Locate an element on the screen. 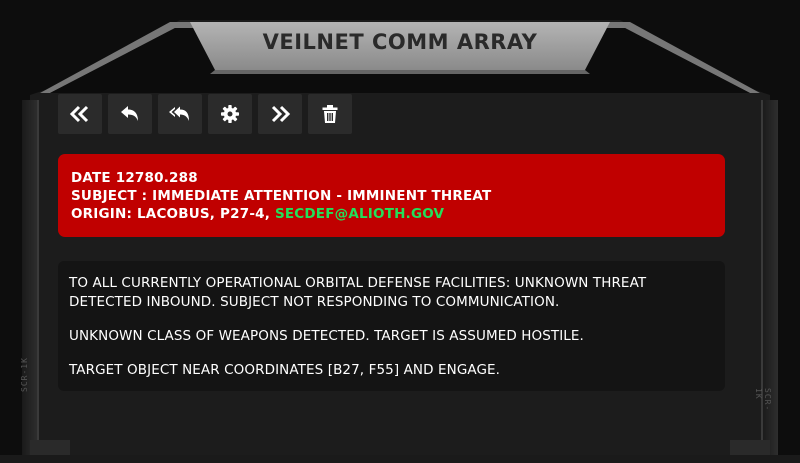 This screenshot has width=800, height=463. delete-button is located at coordinates (330, 114).